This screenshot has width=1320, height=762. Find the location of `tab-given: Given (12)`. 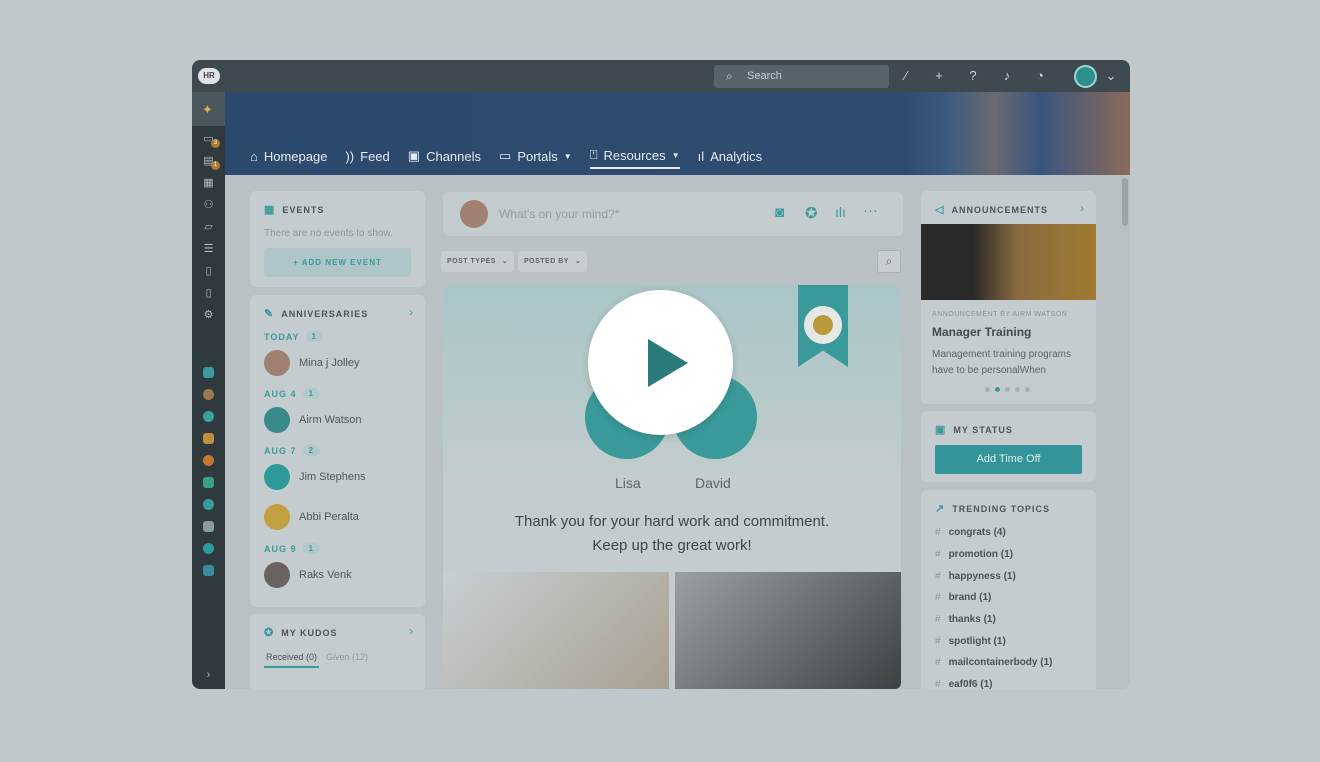

tab-given: Given (12) is located at coordinates (347, 657).